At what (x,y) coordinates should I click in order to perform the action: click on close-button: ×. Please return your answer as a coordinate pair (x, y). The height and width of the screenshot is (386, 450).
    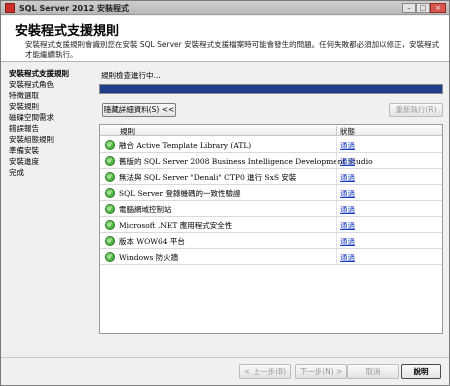
    Looking at the image, I should click on (438, 8).